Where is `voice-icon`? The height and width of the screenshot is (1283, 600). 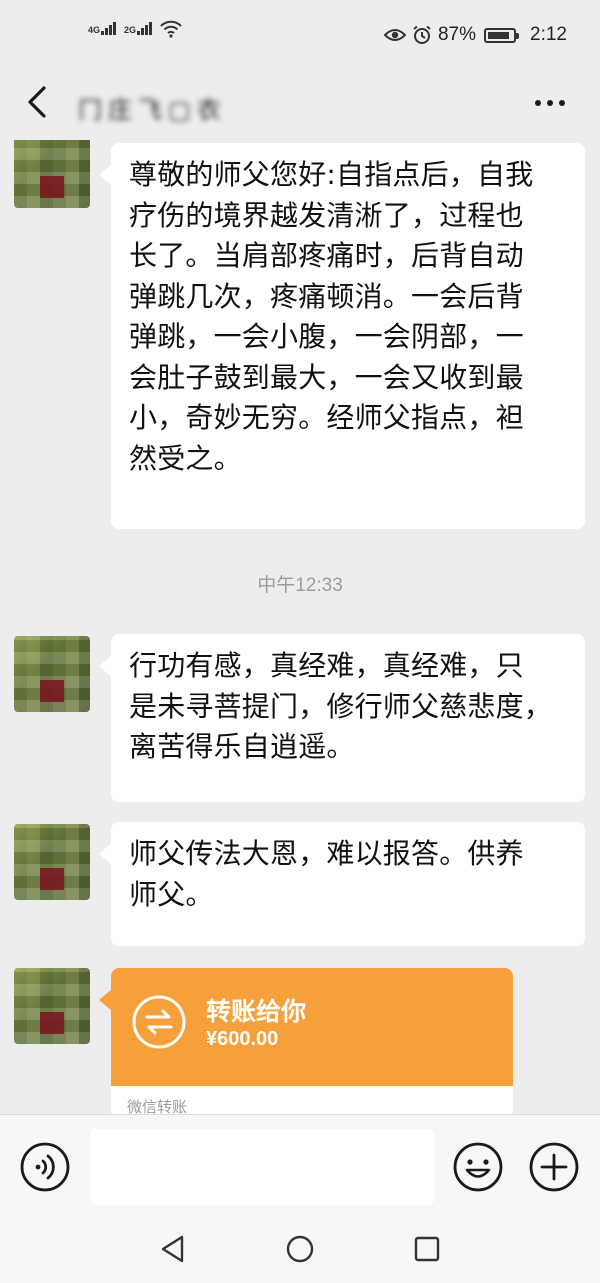
voice-icon is located at coordinates (45, 1167).